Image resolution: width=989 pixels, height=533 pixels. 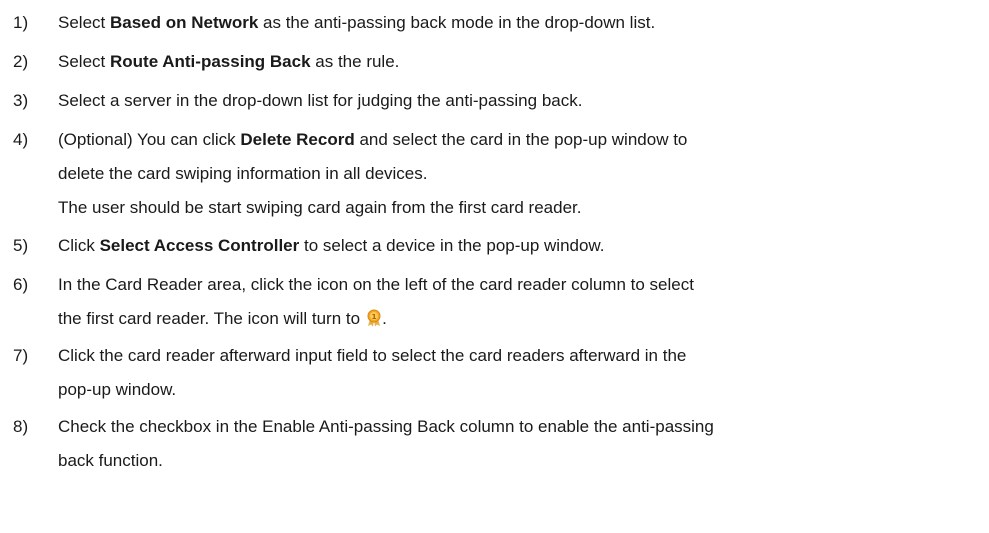 What do you see at coordinates (21, 139) in the screenshot?
I see `step-number: 4)` at bounding box center [21, 139].